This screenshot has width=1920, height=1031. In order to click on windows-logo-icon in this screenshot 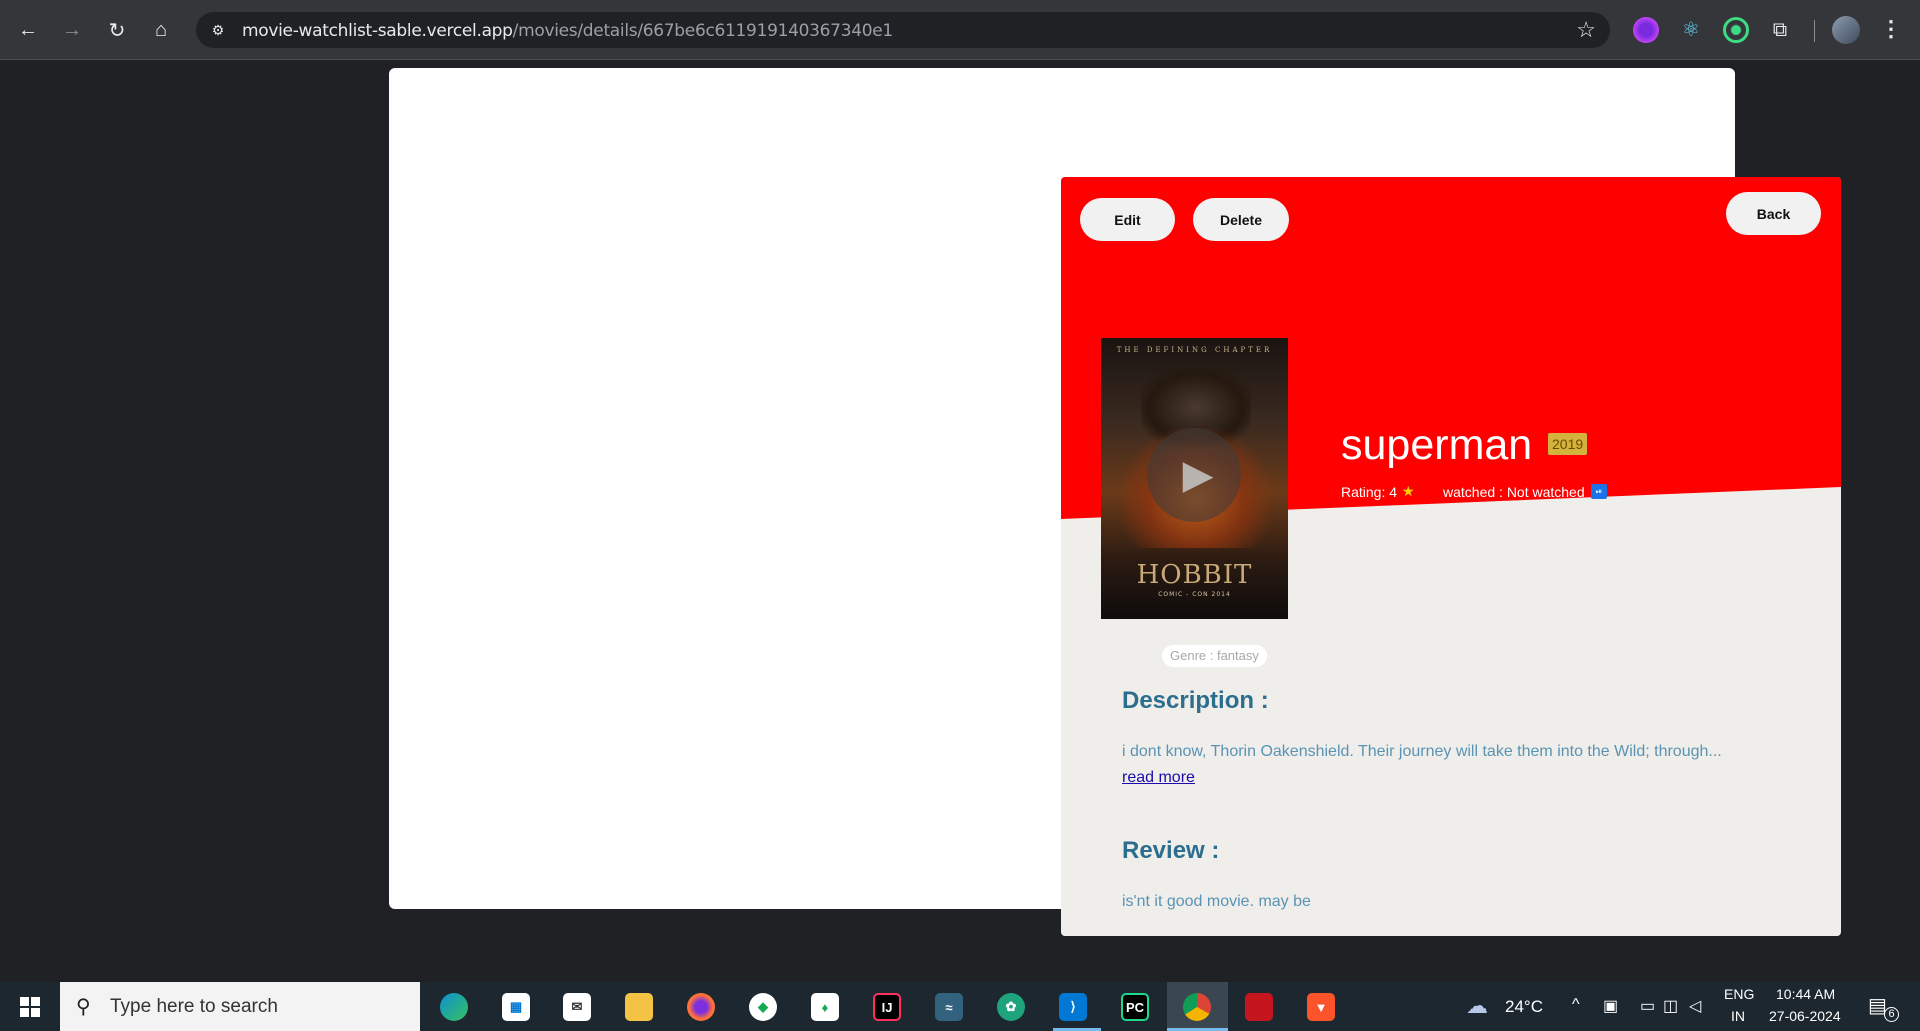, I will do `click(30, 1006)`.